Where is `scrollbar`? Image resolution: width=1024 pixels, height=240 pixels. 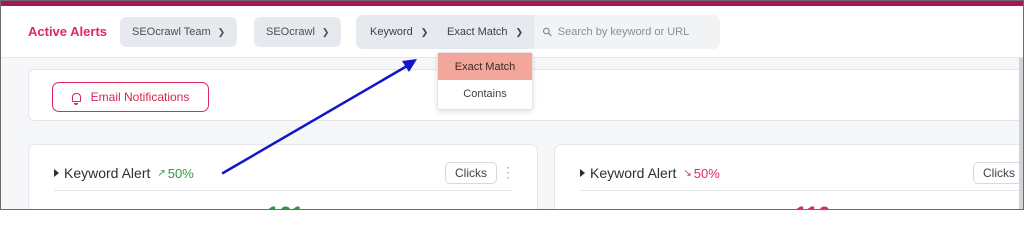
scrollbar is located at coordinates (1021, 133).